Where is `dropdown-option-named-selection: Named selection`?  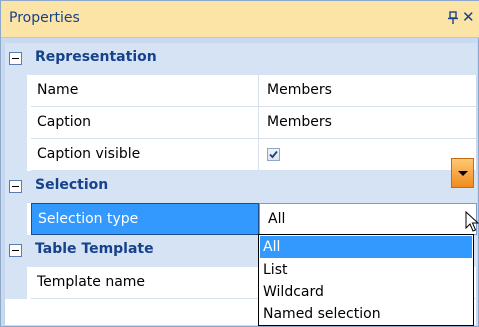 dropdown-option-named-selection: Named selection is located at coordinates (366, 314).